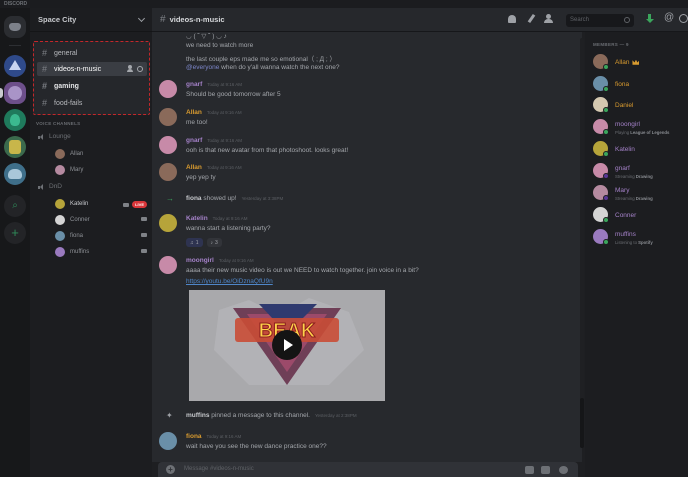  What do you see at coordinates (640, 105) in the screenshot?
I see `member-item: Daniel` at bounding box center [640, 105].